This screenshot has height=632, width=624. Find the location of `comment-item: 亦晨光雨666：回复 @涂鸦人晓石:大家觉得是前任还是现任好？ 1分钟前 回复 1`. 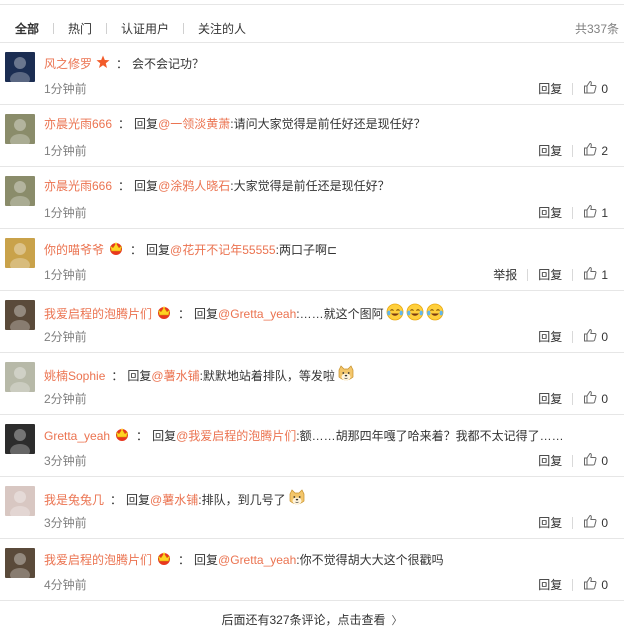

comment-item: 亦晨光雨666：回复 @涂鸦人晓石:大家觉得是前任还是现任好？ 1分钟前 回复 1 is located at coordinates (312, 197).